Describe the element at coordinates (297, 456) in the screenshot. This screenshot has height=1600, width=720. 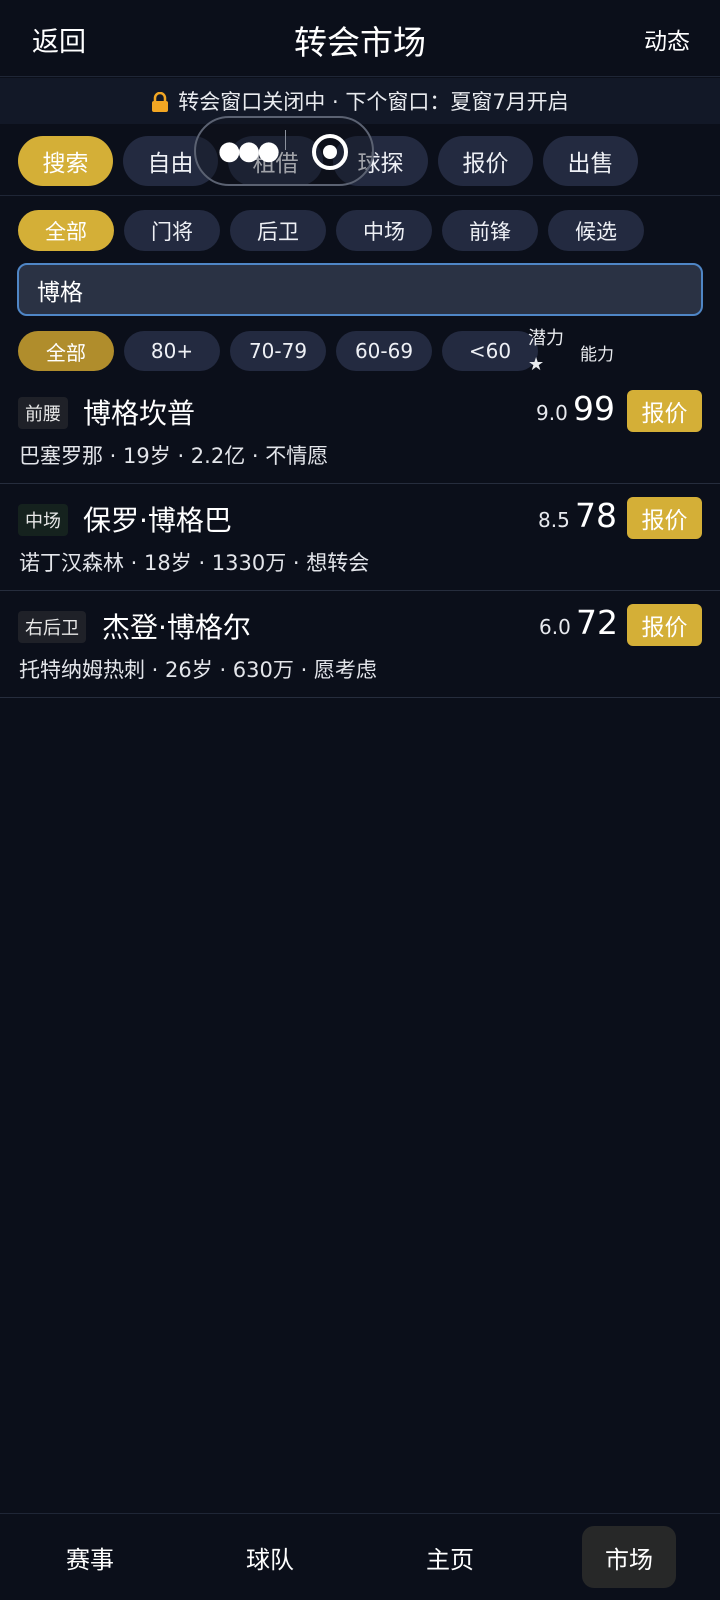
I see `player-willingness: 不情愿` at that location.